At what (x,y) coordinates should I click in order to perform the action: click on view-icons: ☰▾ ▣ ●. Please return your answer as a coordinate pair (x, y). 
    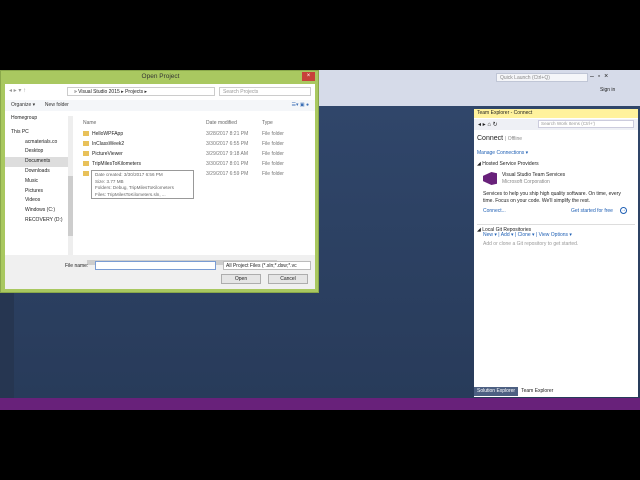
    Looking at the image, I should click on (300, 105).